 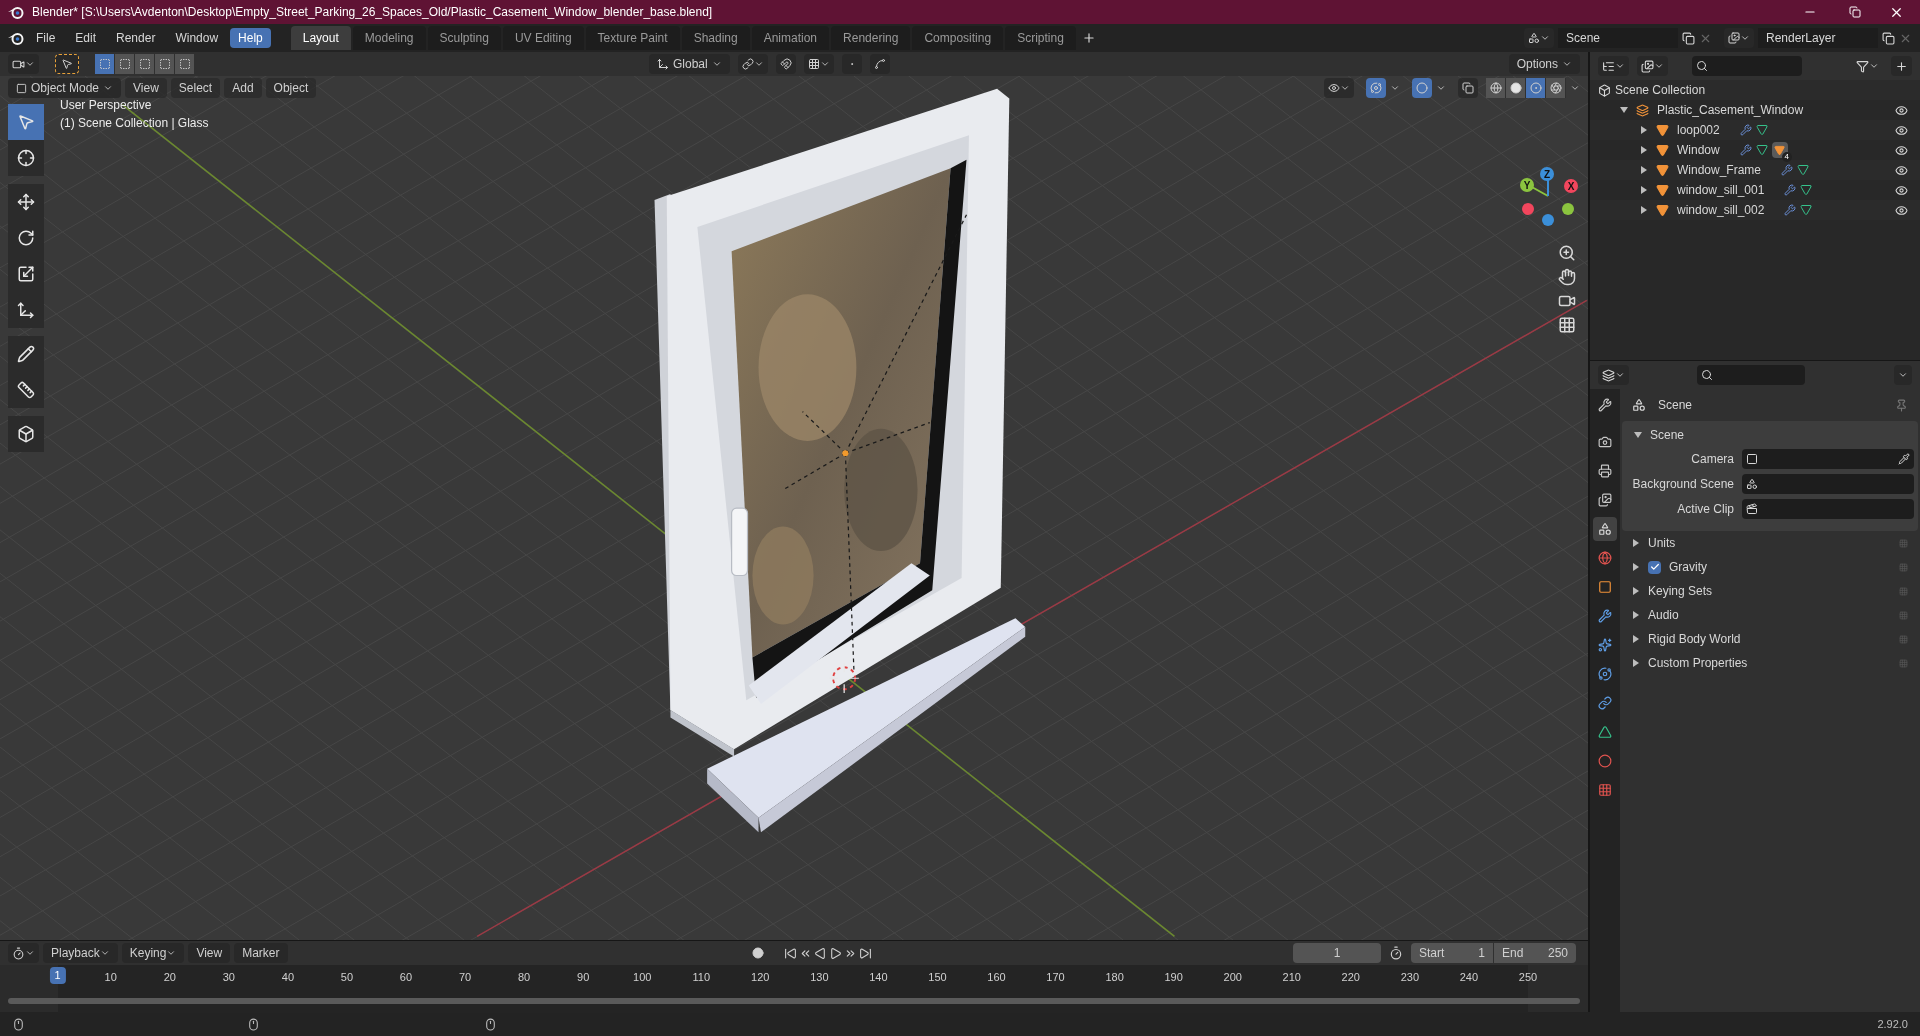 What do you see at coordinates (195, 88) in the screenshot?
I see `menu-item: Select` at bounding box center [195, 88].